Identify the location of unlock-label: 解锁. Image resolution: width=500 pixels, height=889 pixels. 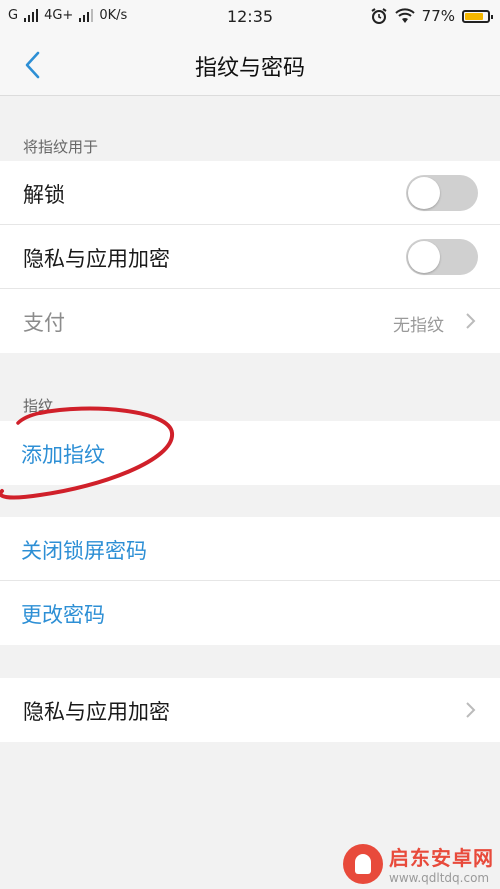
(44, 195).